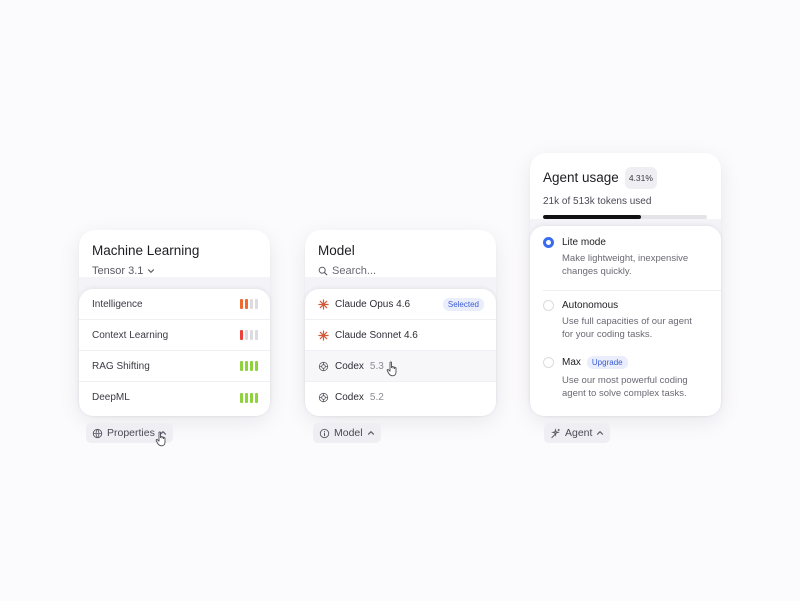  Describe the element at coordinates (130, 335) in the screenshot. I see `property-label: Context Learning` at that location.